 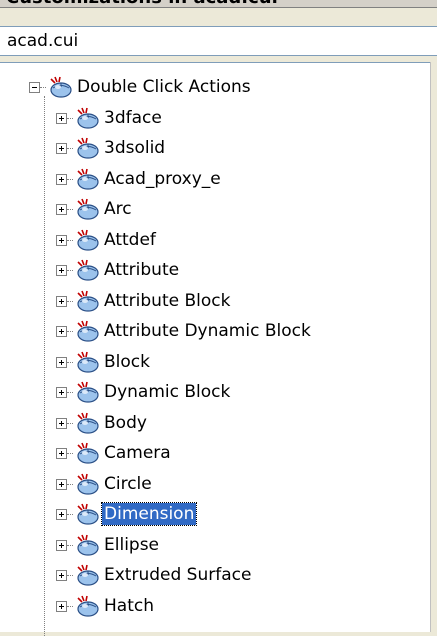 What do you see at coordinates (34, 87) in the screenshot?
I see `collapse-toggle-icon` at bounding box center [34, 87].